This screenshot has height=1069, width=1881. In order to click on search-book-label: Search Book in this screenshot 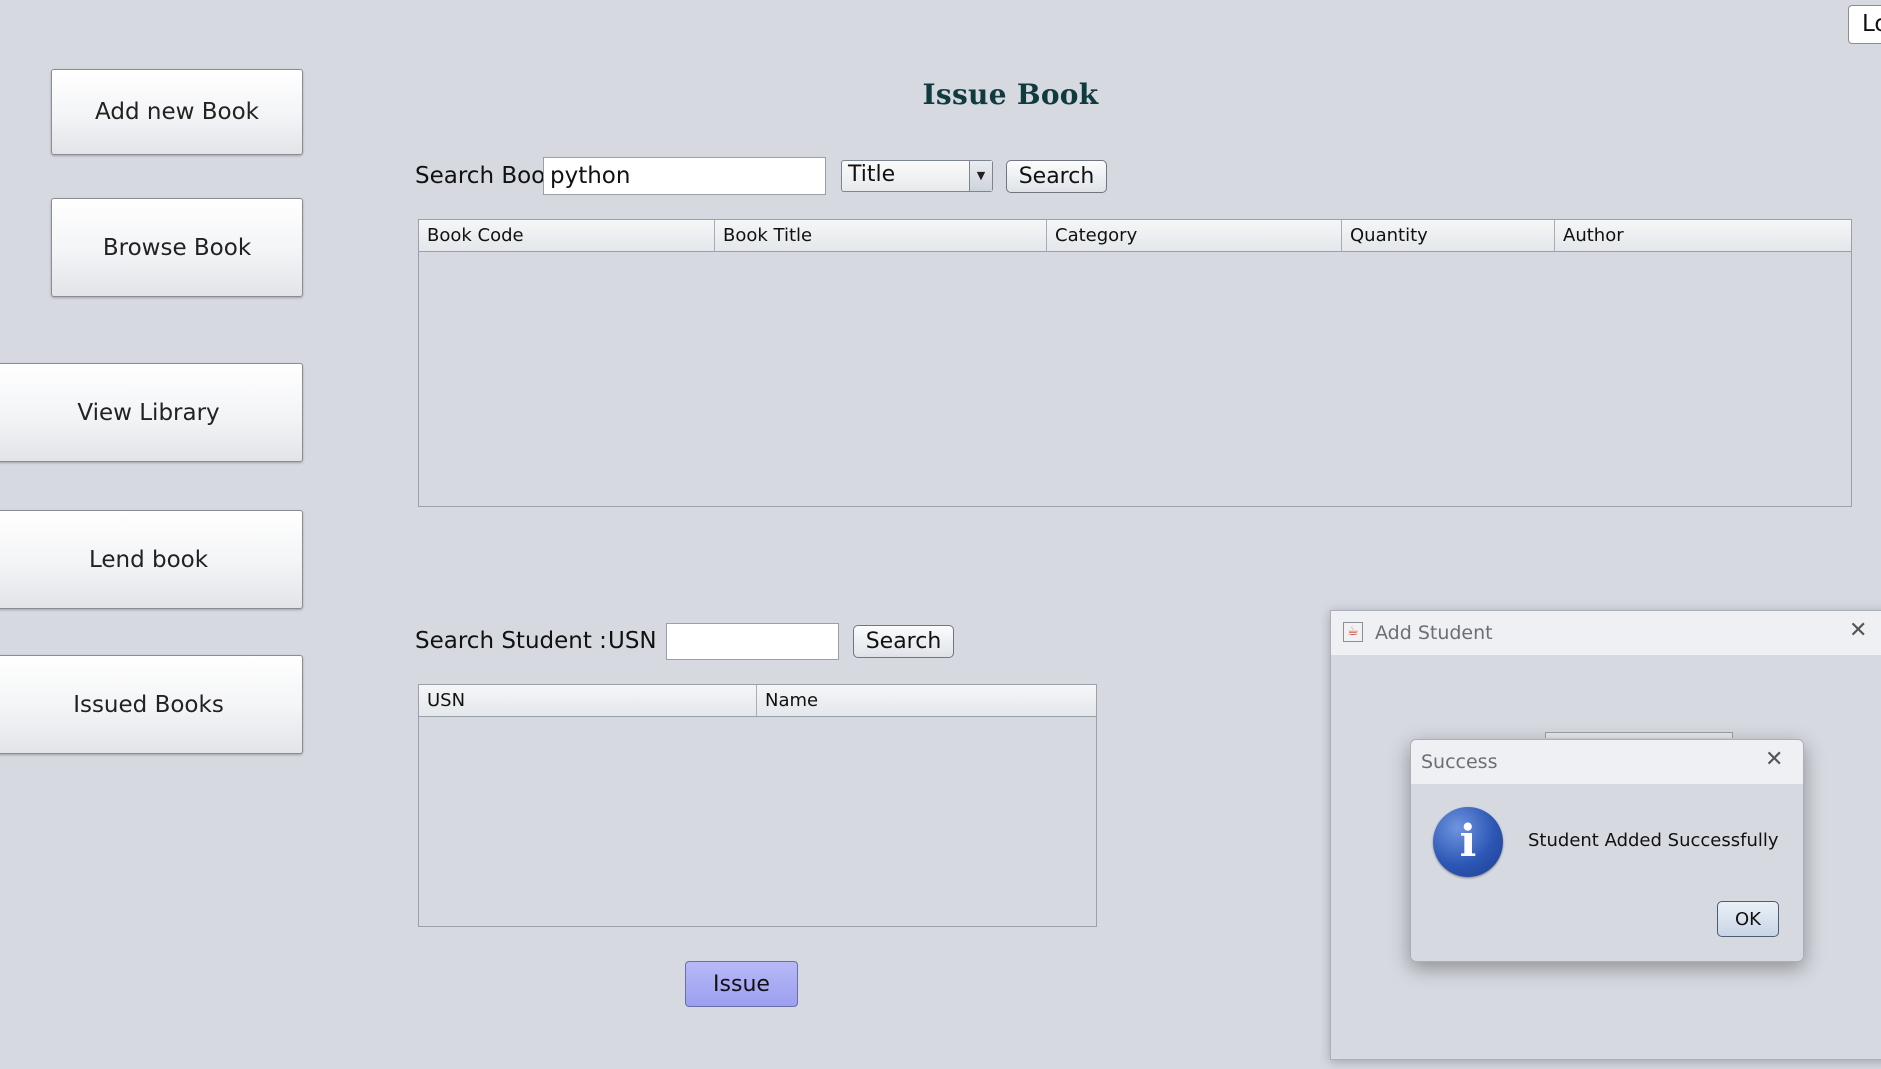, I will do `click(487, 176)`.